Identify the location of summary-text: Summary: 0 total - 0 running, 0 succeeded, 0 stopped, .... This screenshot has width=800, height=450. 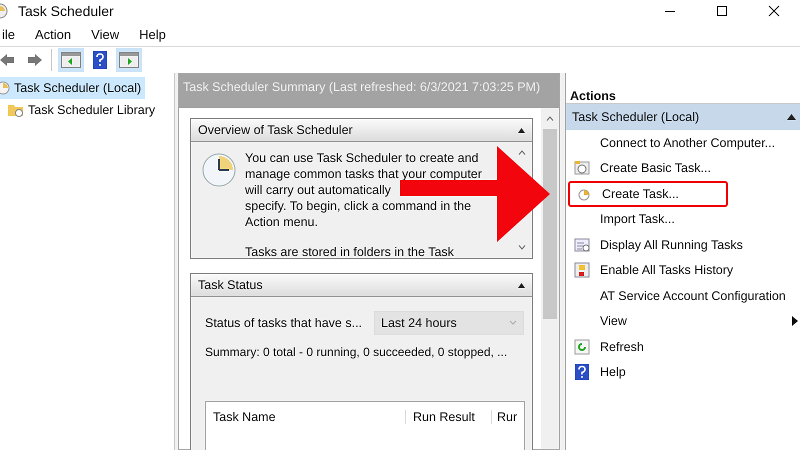
(356, 352).